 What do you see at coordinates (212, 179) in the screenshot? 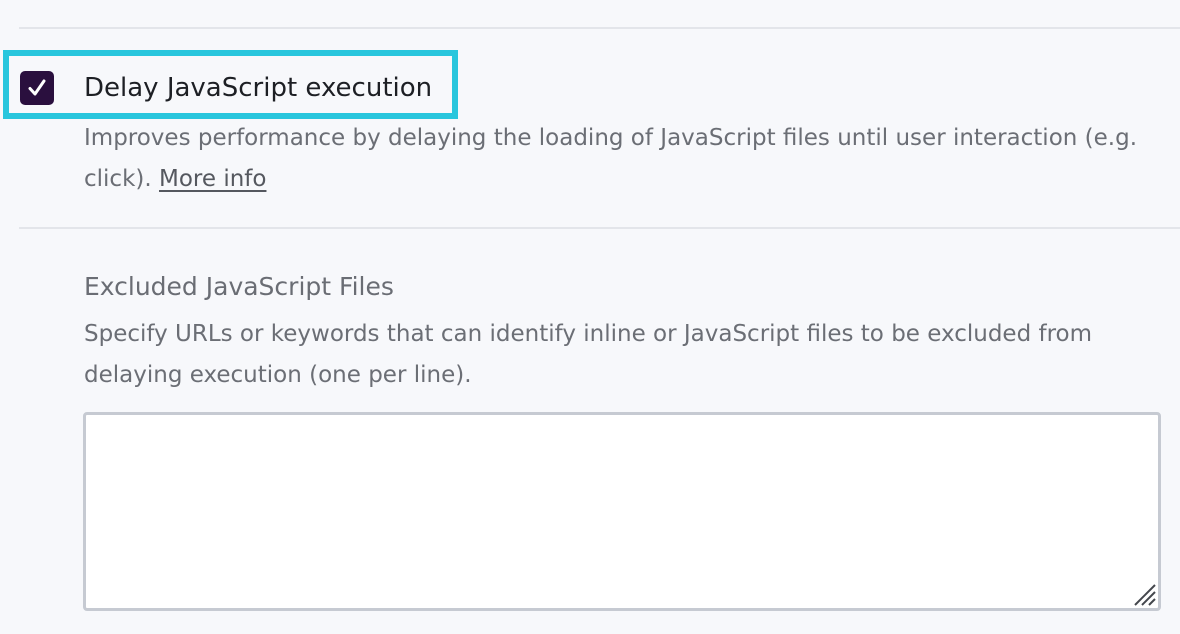
I see `more-info-link: More info` at bounding box center [212, 179].